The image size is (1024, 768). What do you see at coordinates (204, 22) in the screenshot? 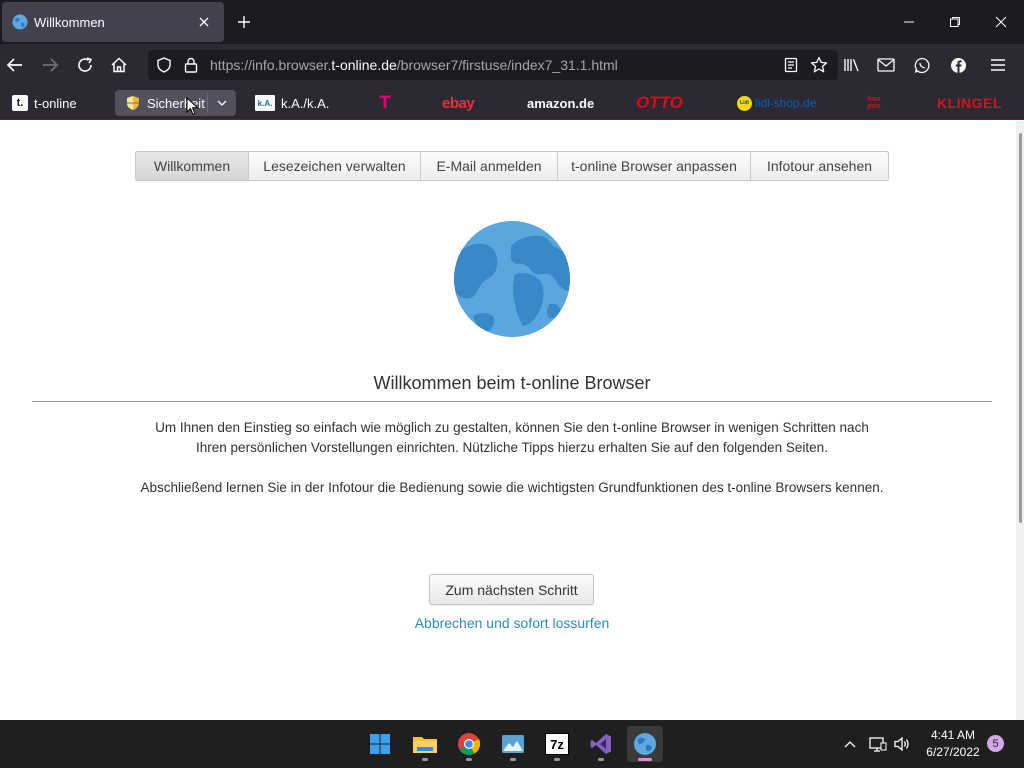
I see `close-tab-icon` at bounding box center [204, 22].